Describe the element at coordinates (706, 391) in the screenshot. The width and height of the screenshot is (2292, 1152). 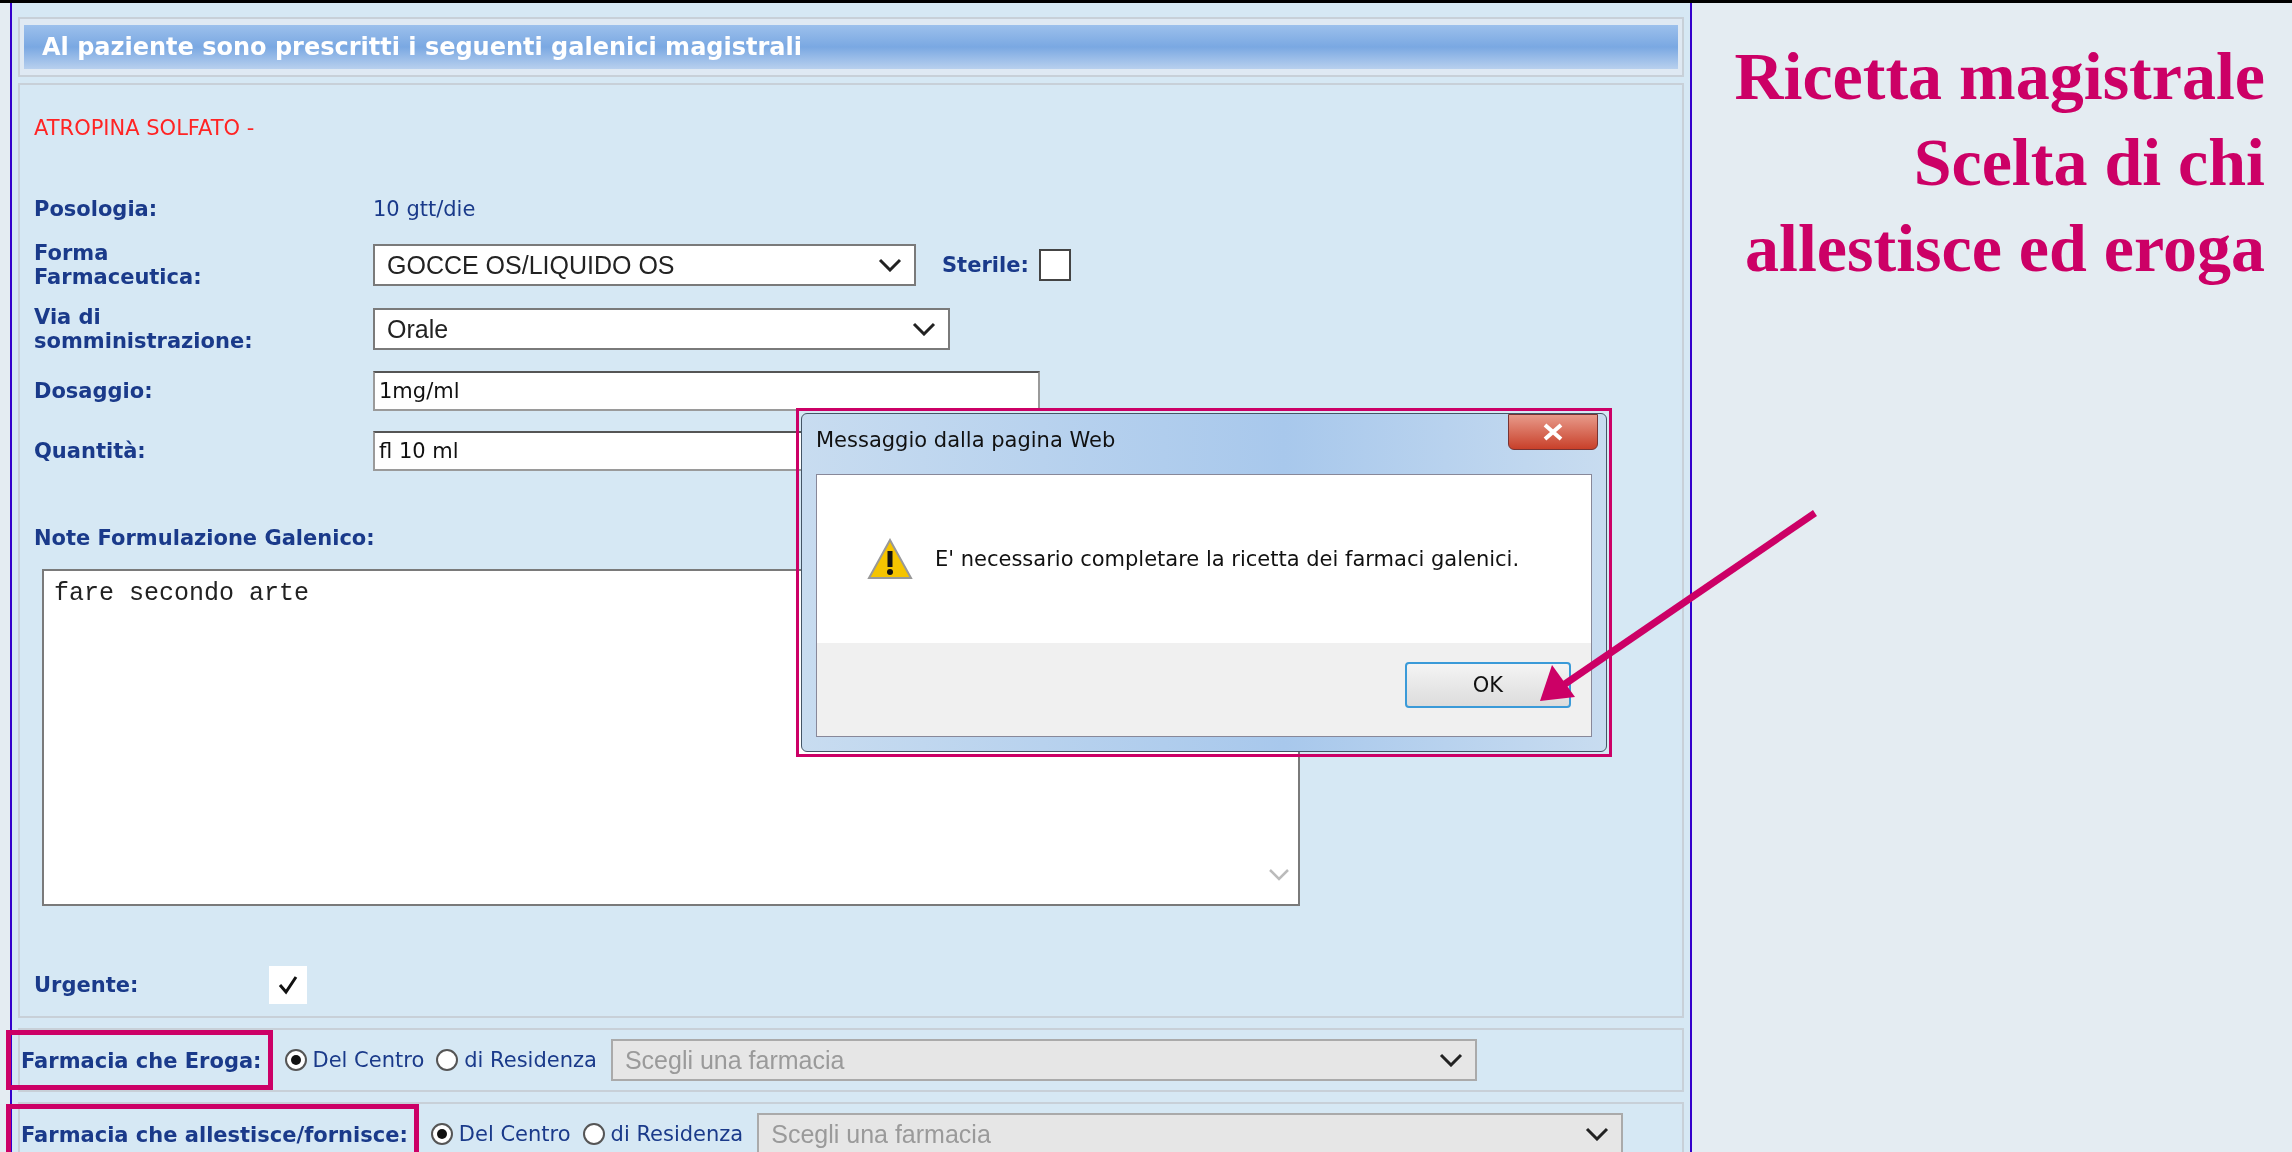
I see `input-field: 1mg/ml` at that location.